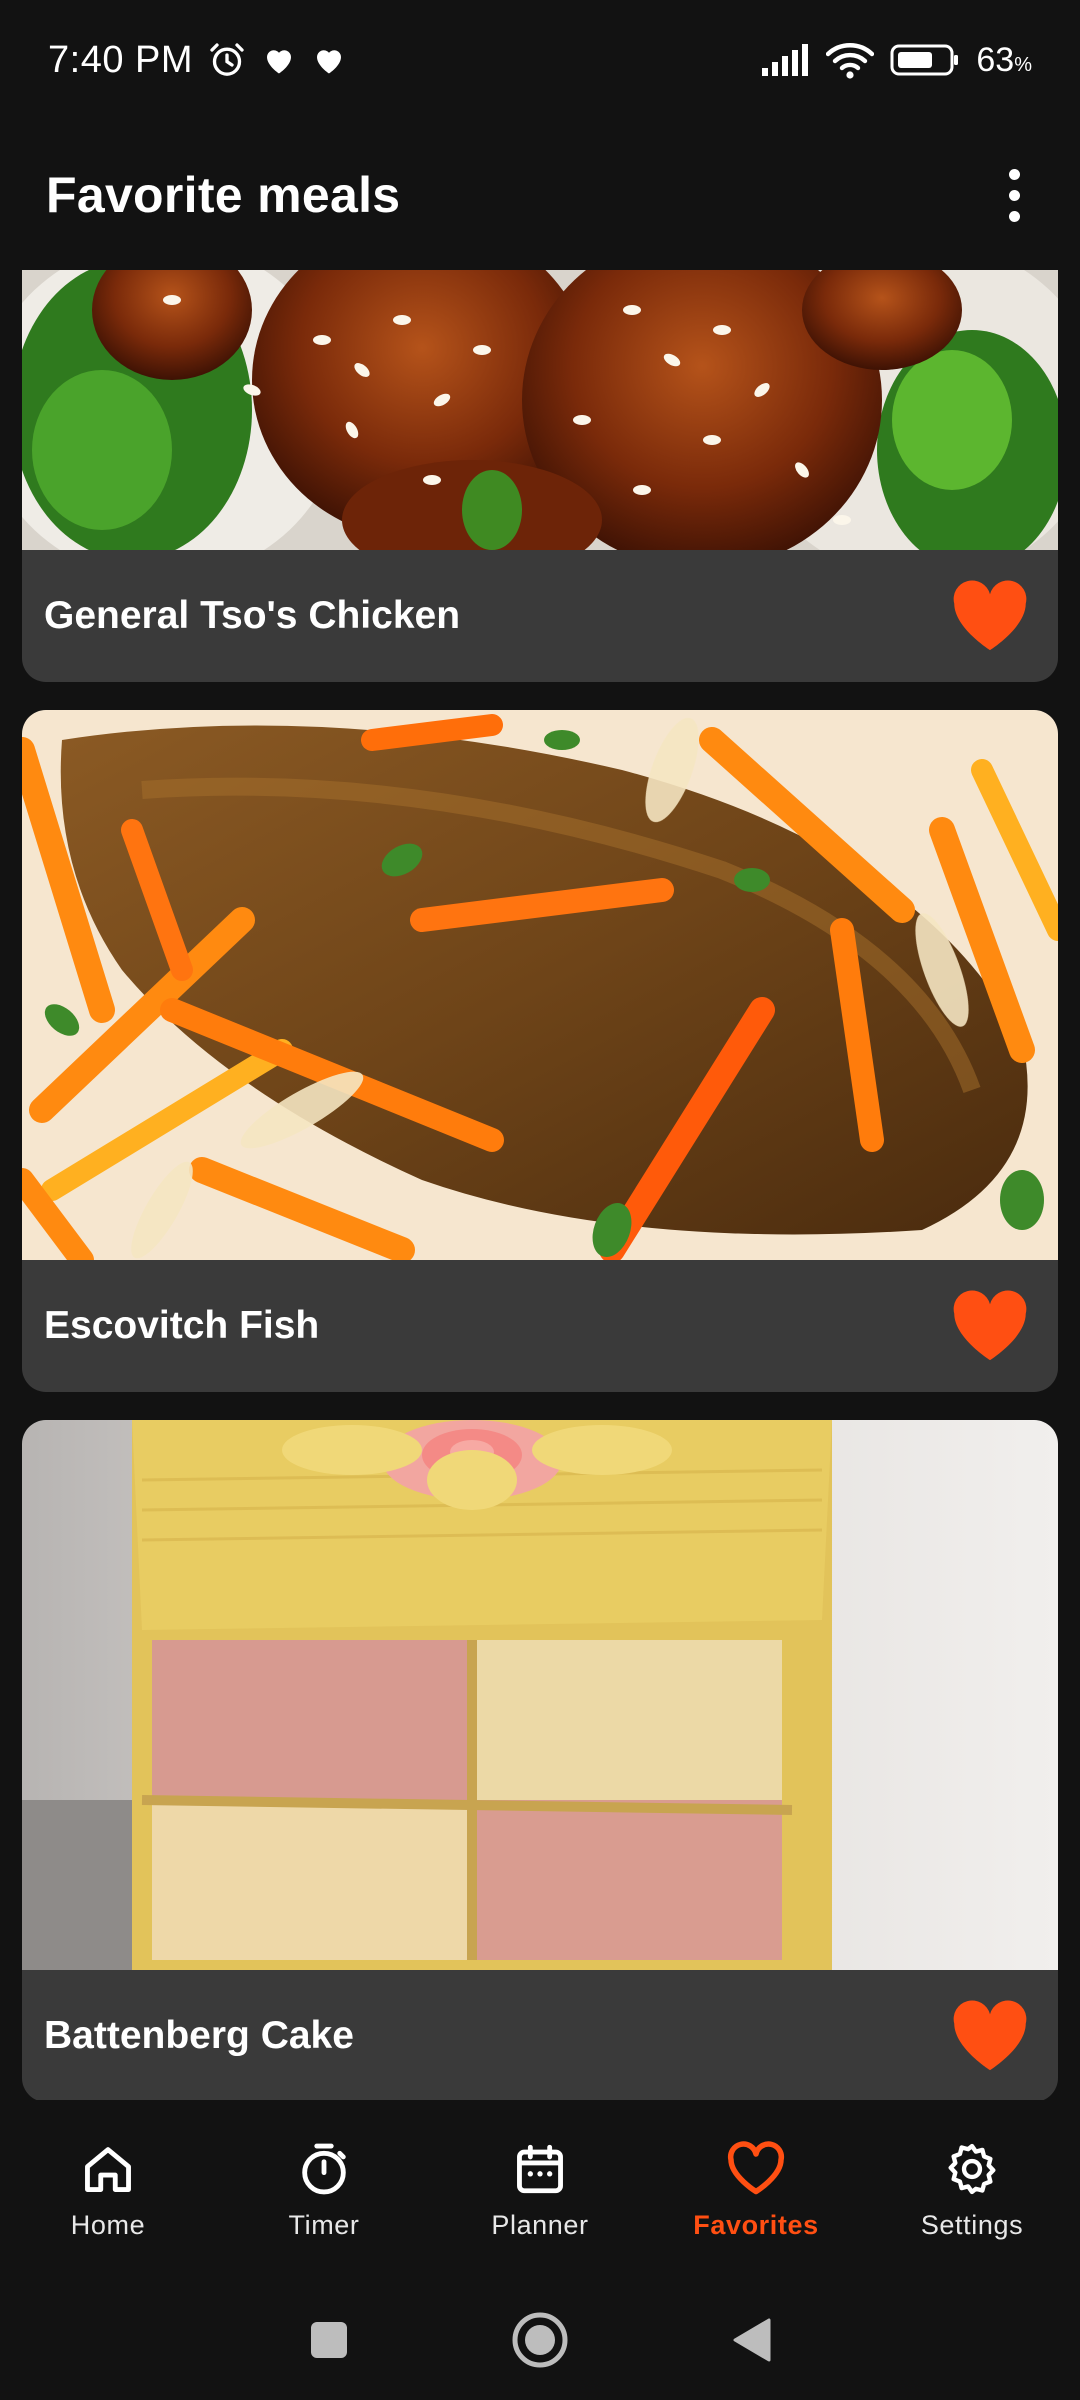 Image resolution: width=1080 pixels, height=2400 pixels. Describe the element at coordinates (540, 616) in the screenshot. I see `meal-footer: General Tso's Chicken` at that location.